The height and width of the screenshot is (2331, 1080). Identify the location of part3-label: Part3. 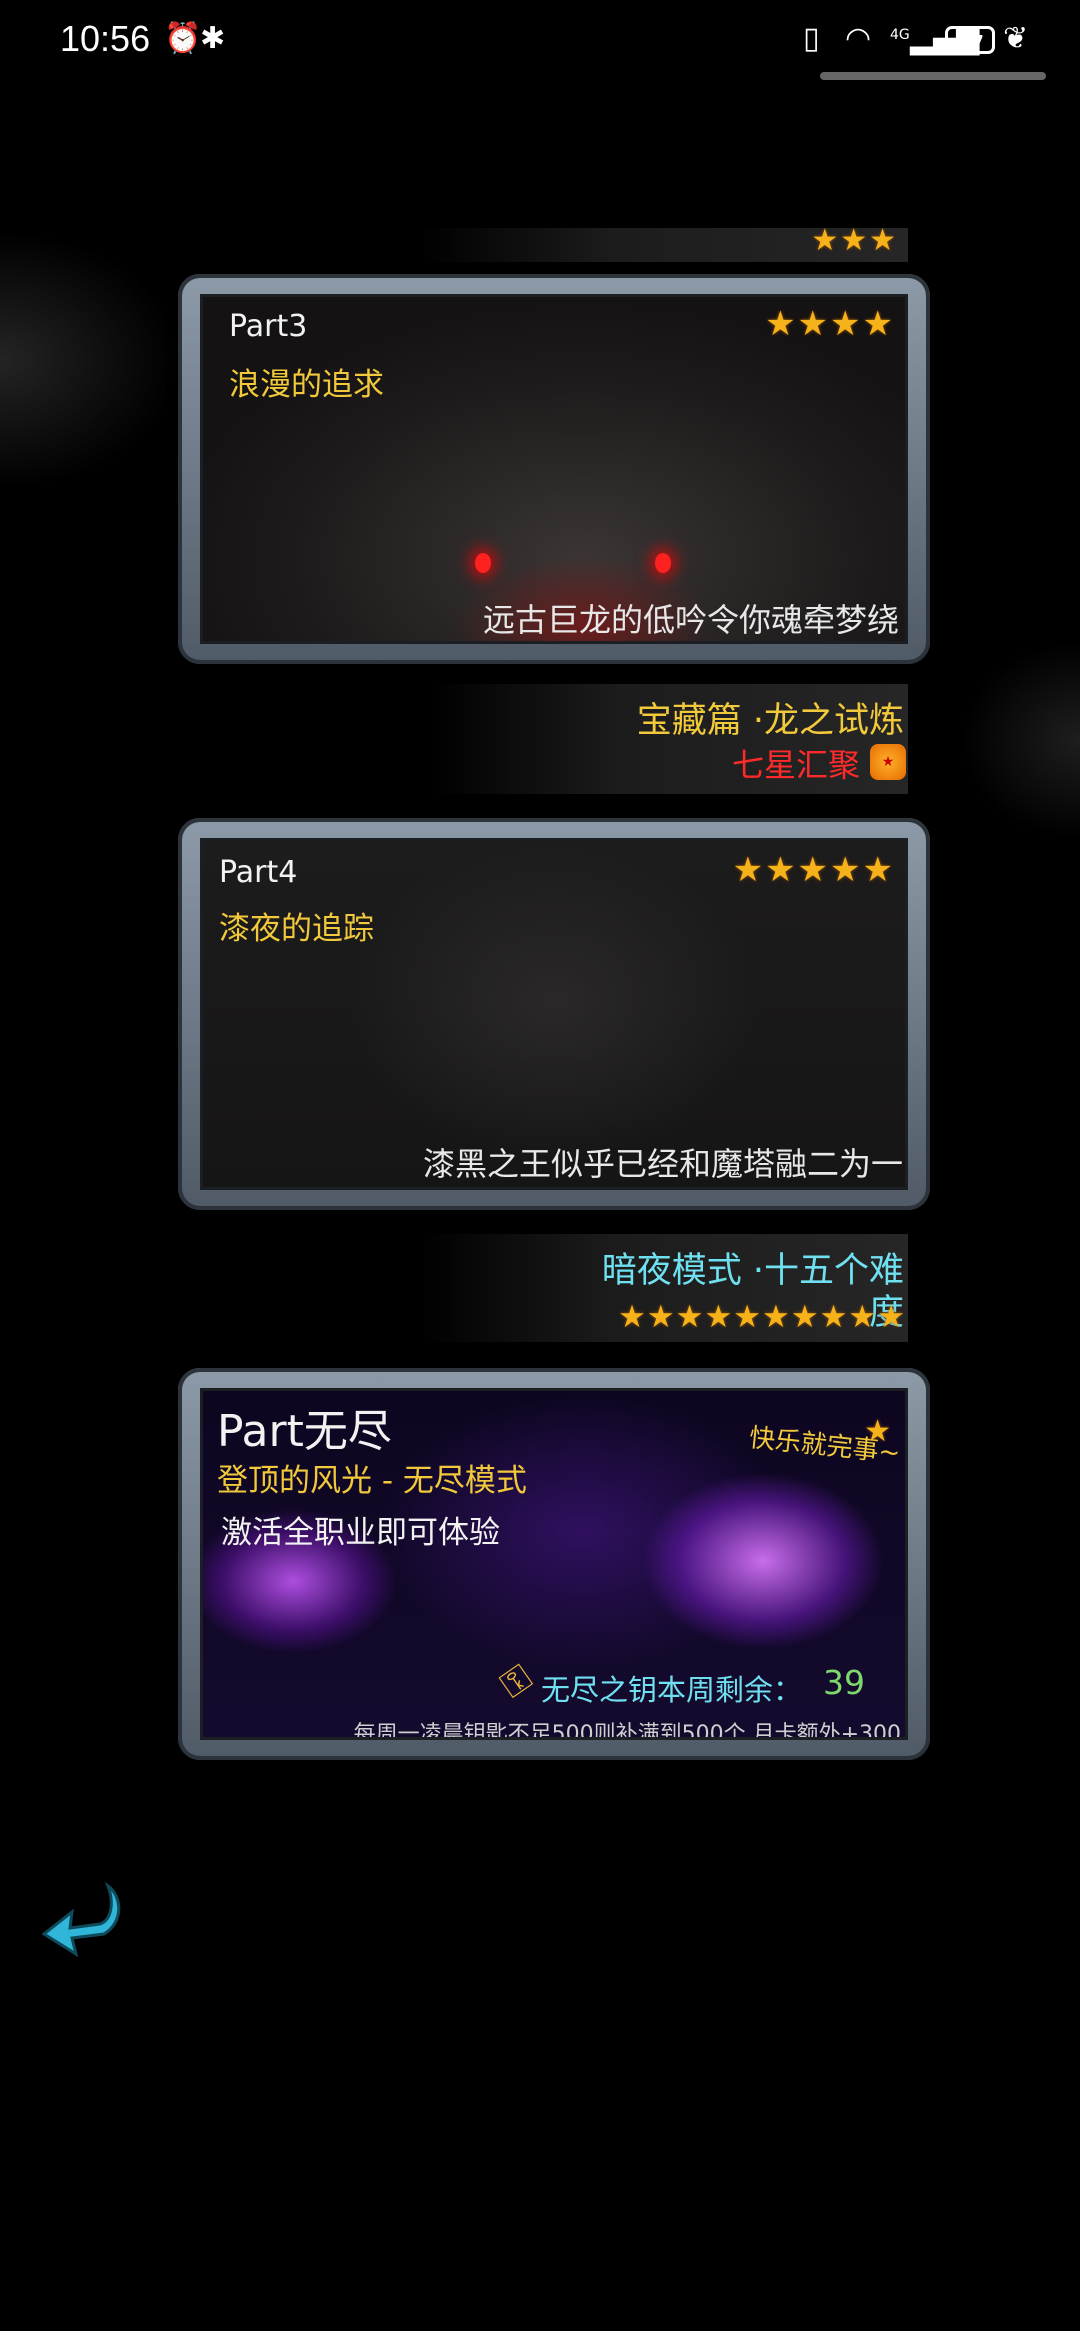
(268, 326).